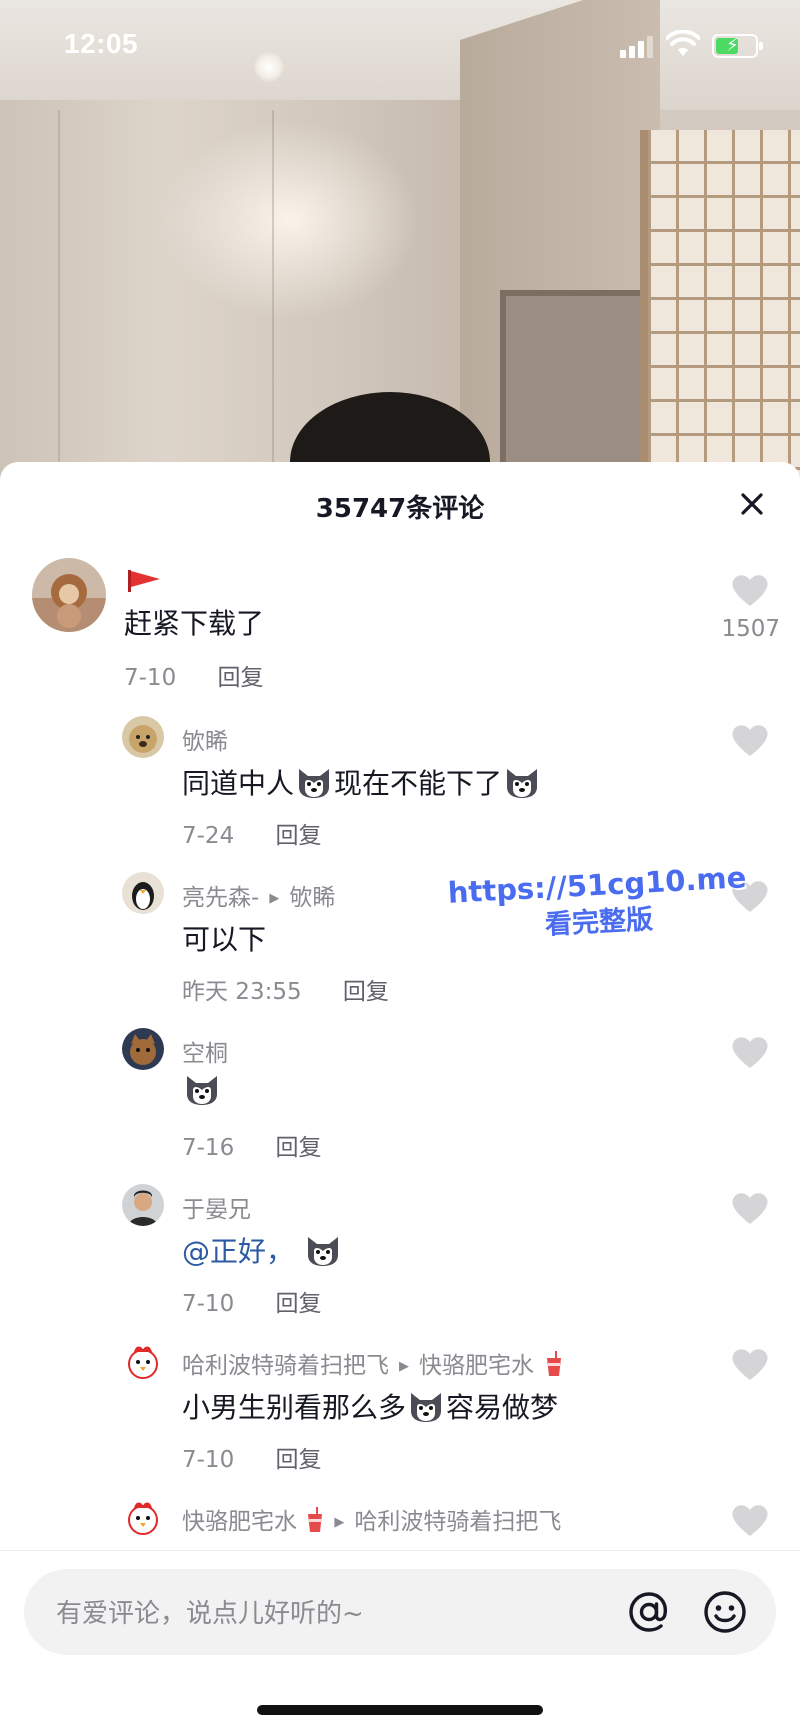 The height and width of the screenshot is (1731, 800). I want to click on comment-text-part: 小男生别看那么多, so click(294, 1407).